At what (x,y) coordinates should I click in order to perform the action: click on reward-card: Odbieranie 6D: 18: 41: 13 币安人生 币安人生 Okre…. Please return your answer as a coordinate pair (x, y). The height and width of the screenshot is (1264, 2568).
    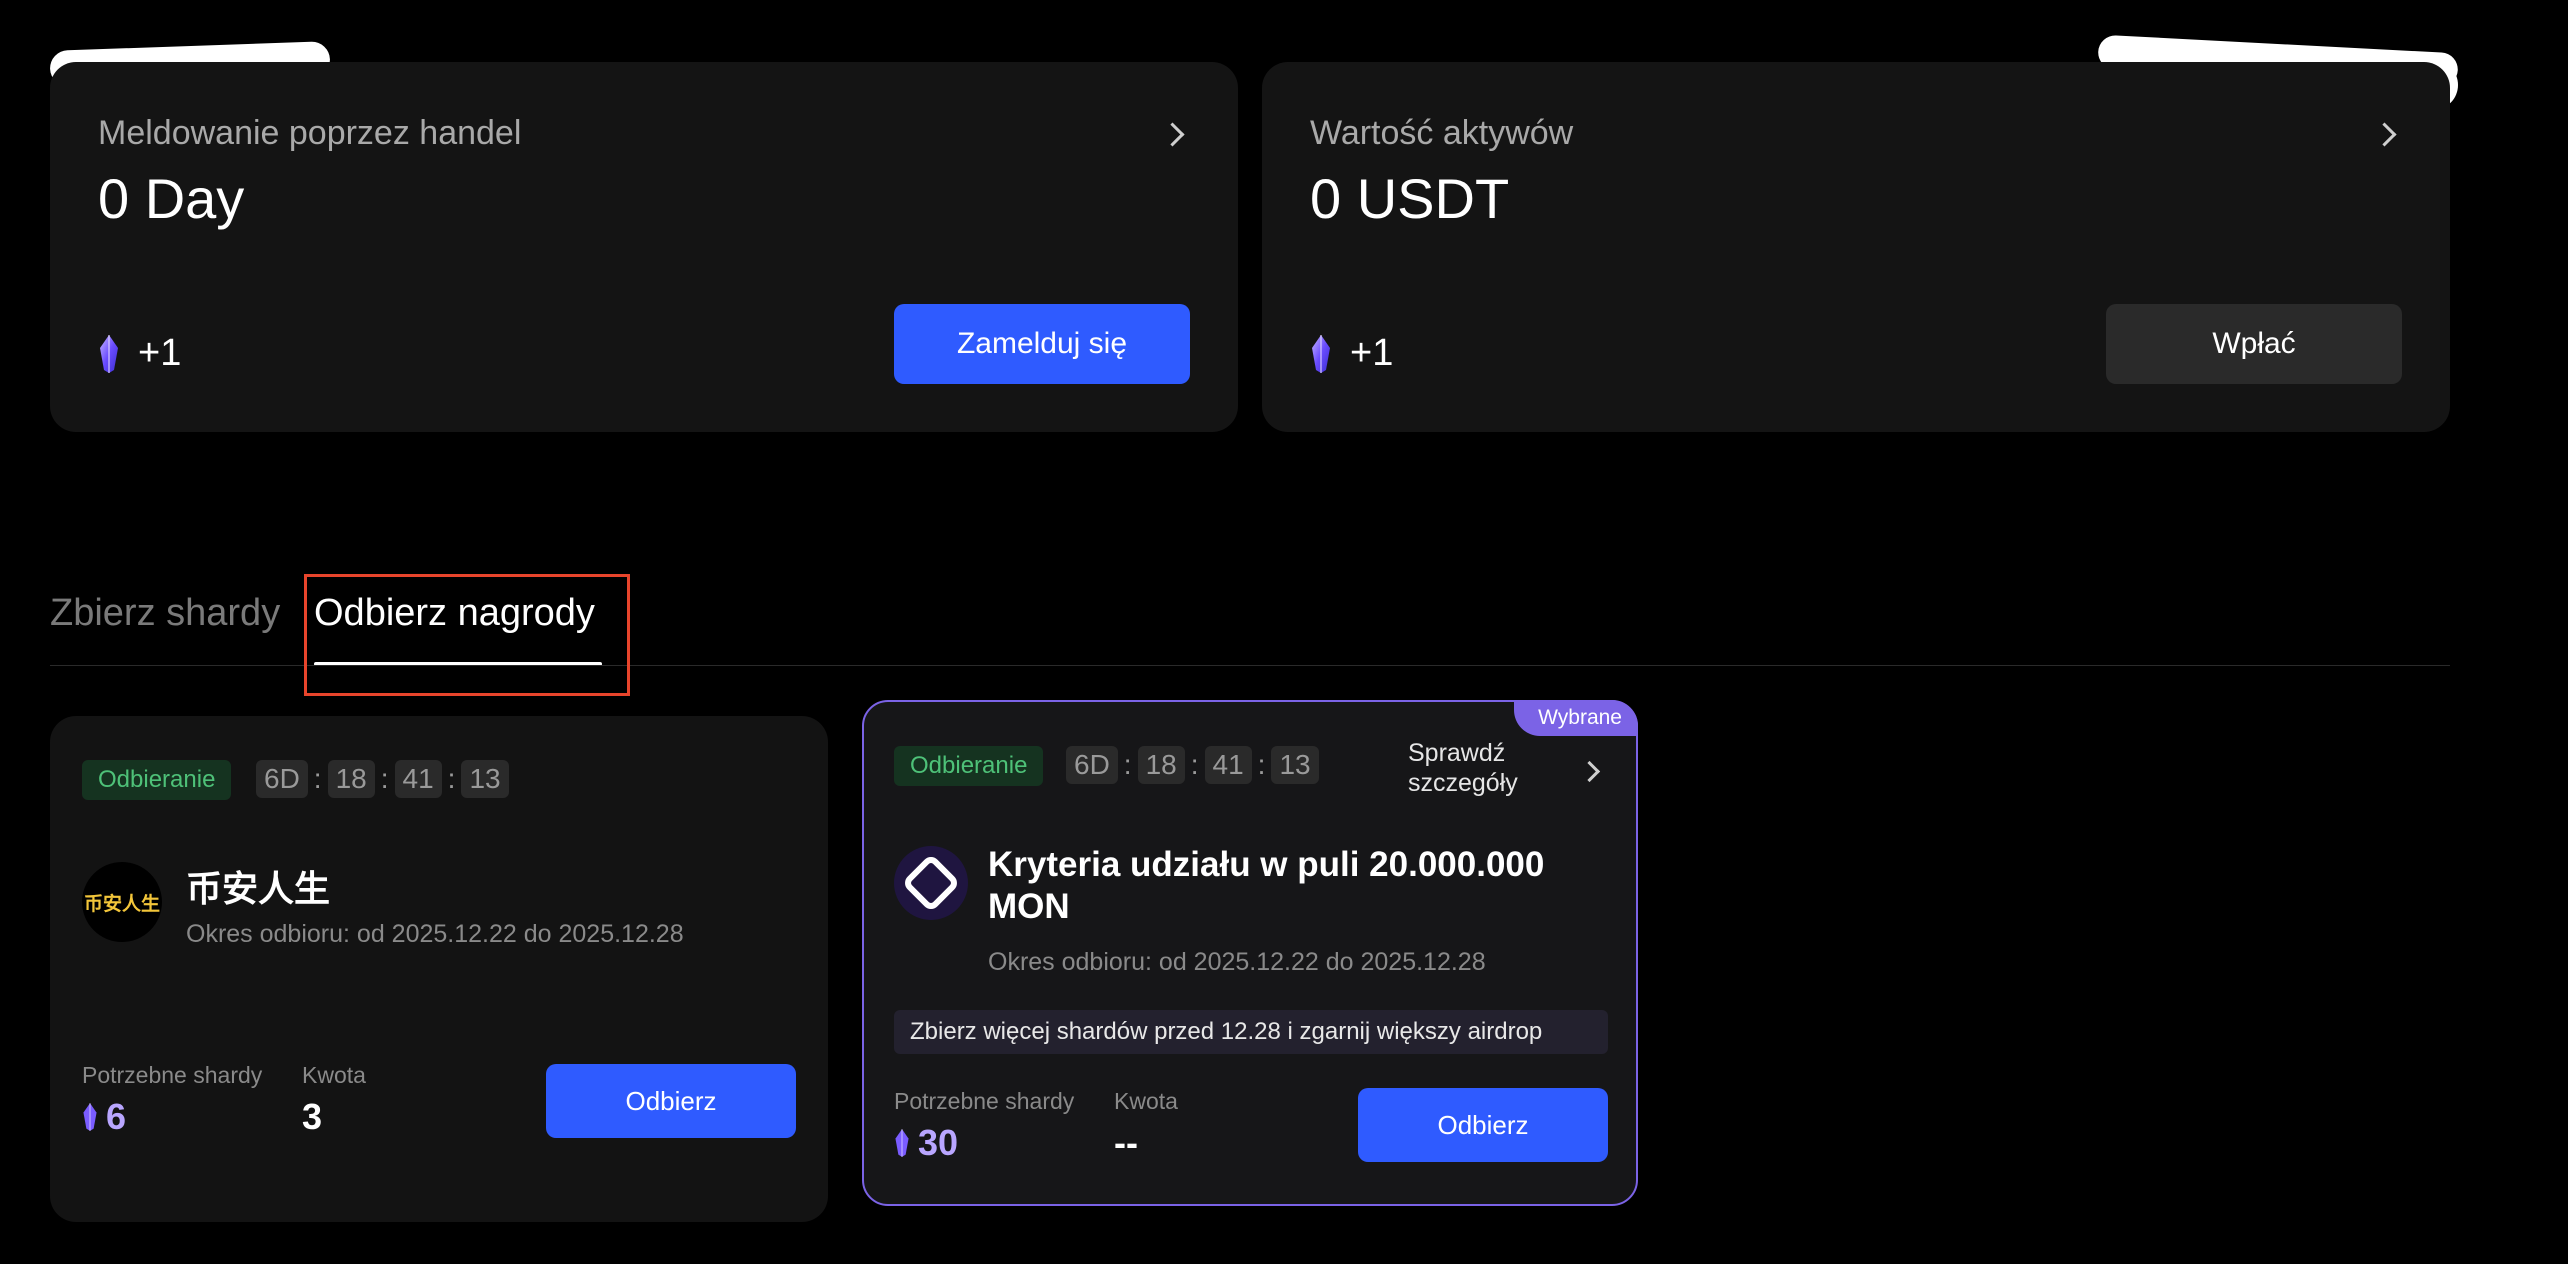
    Looking at the image, I should click on (439, 969).